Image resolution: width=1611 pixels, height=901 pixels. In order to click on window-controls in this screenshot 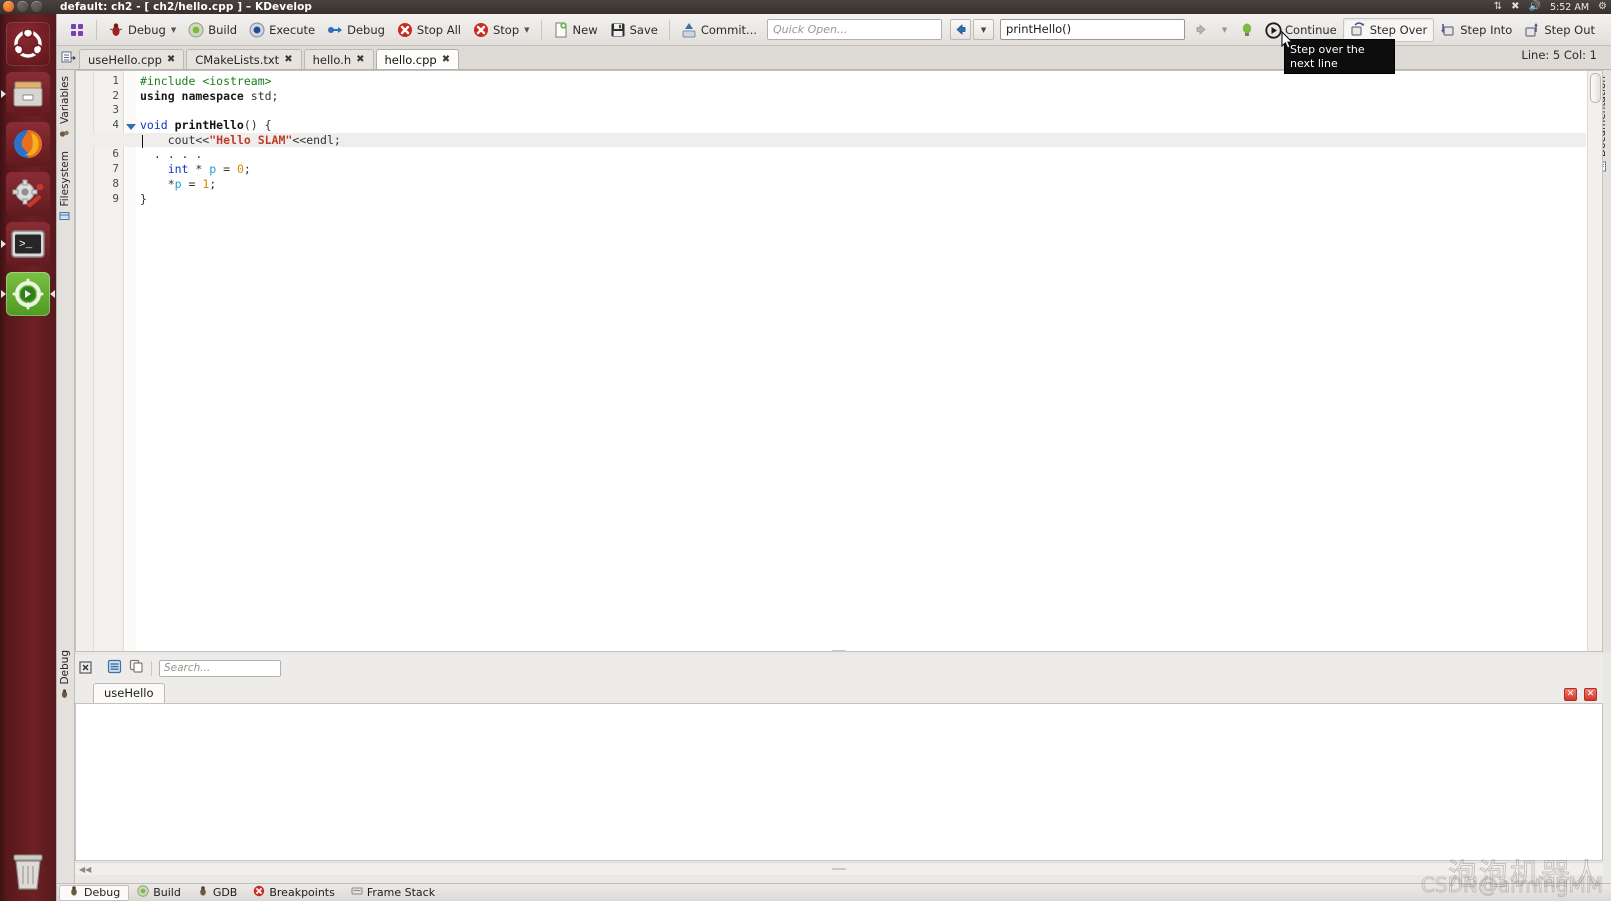, I will do `click(22, 6)`.